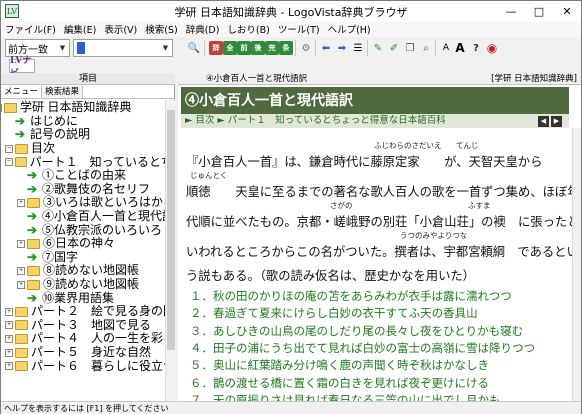 Image resolution: width=582 pixels, height=414 pixels. I want to click on poem-line: ７．天の原振りさけ見れば春日なる三笠の山に出でし月かも, so click(345, 397).